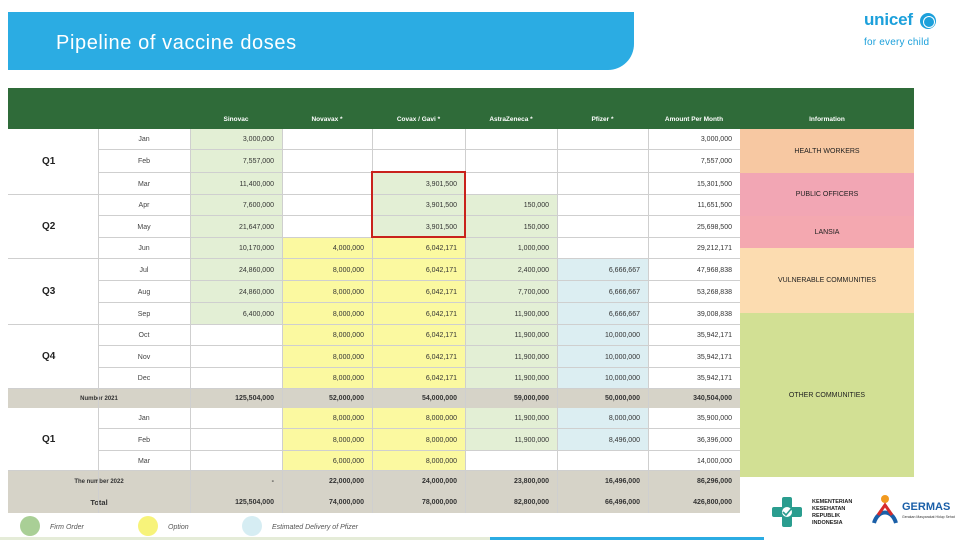 Image resolution: width=960 pixels, height=540 pixels. What do you see at coordinates (144, 292) in the screenshot?
I see `cell-month: Aug` at bounding box center [144, 292].